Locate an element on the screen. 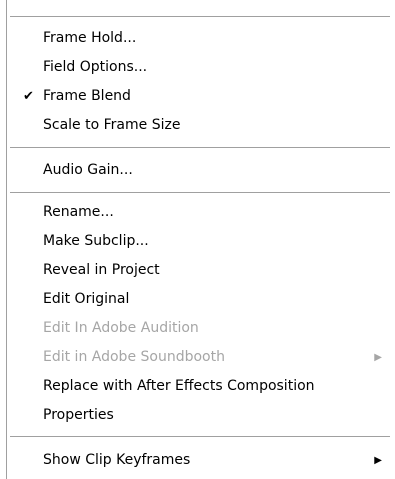  menu-item-edit-in-adobe-soundbooth: Edit in Adobe Soundbooth ▶ is located at coordinates (197, 357).